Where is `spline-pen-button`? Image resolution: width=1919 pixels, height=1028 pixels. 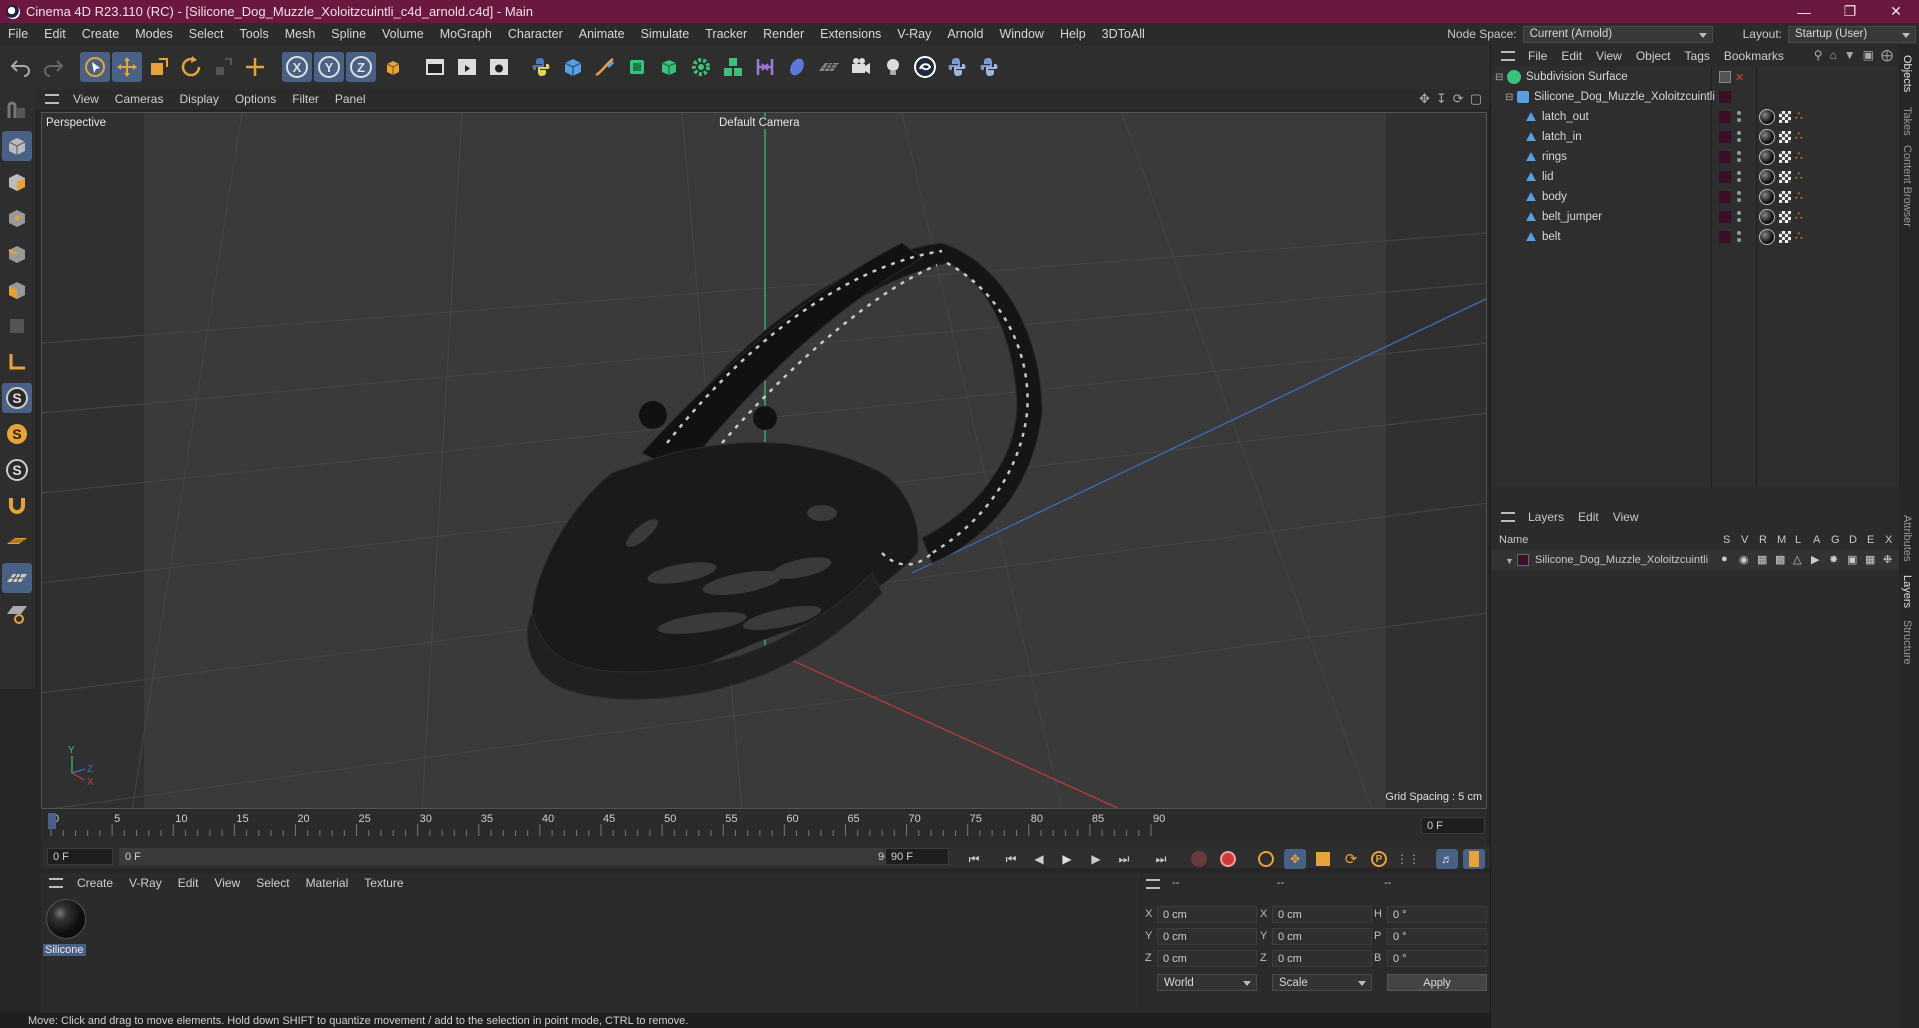 spline-pen-button is located at coordinates (605, 67).